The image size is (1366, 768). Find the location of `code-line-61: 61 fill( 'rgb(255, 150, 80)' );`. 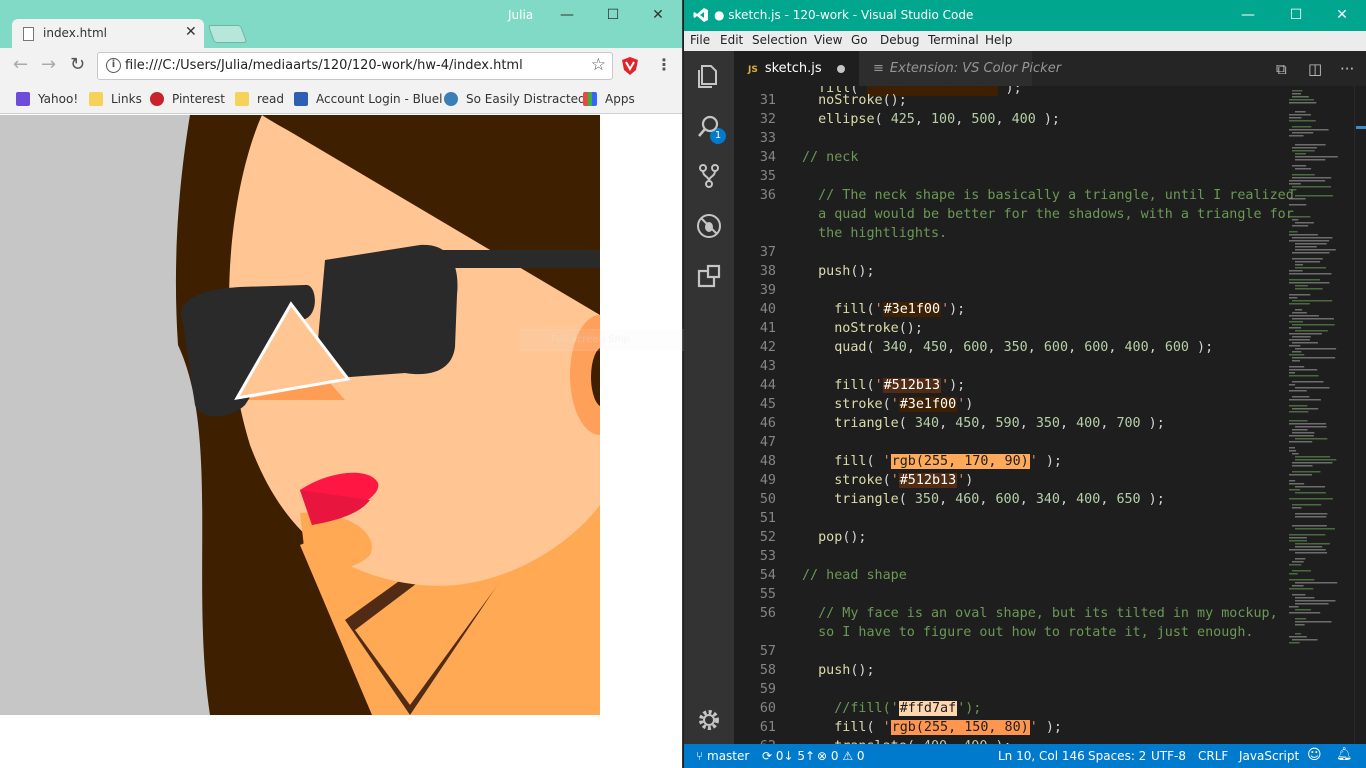

code-line-61: 61 fill( 'rgb(255, 150, 80)' ); is located at coordinates (910, 727).